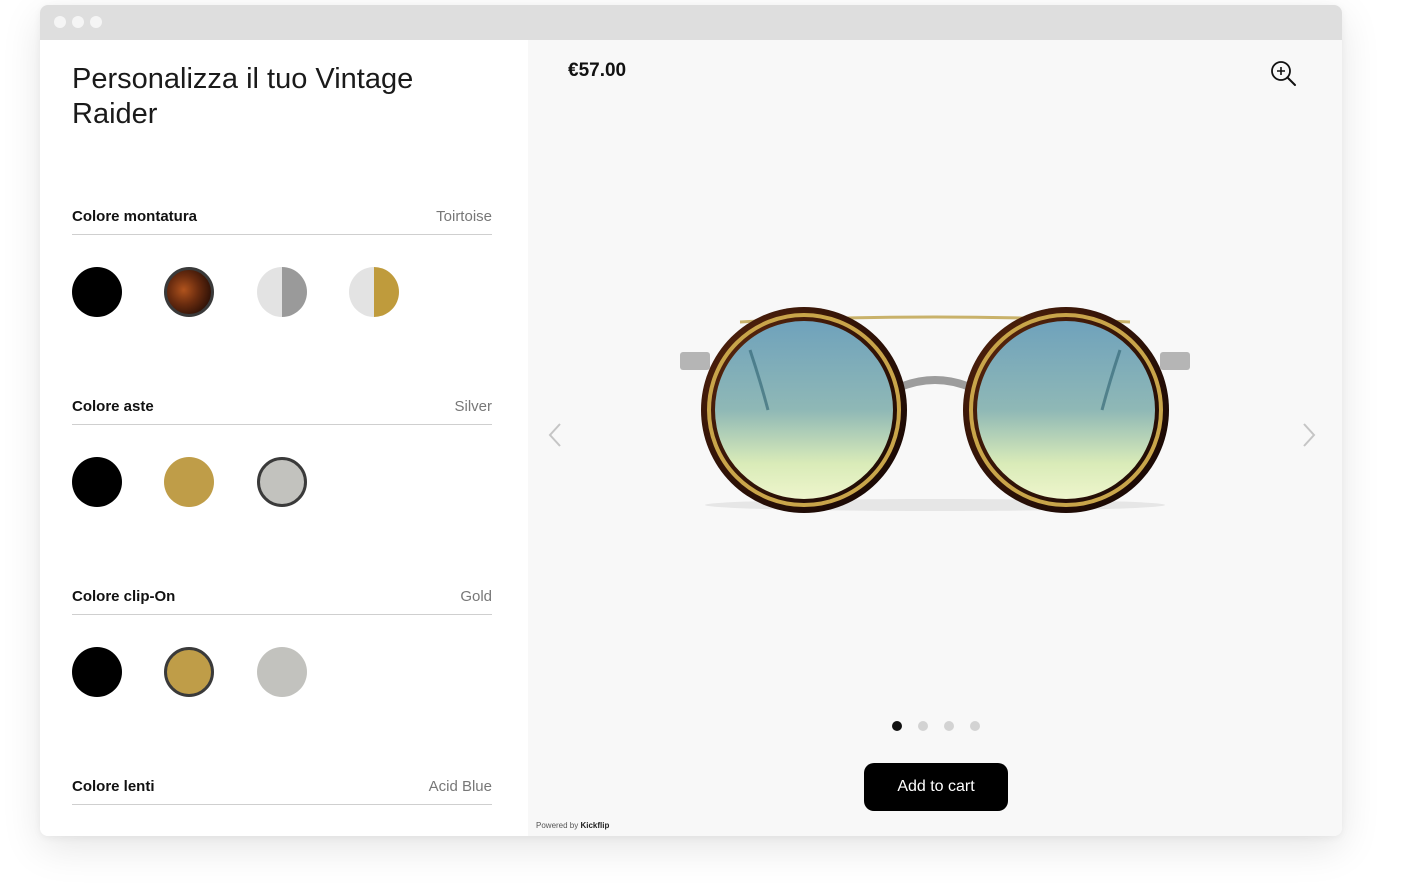  I want to click on swatch-crystal-grey, so click(282, 292).